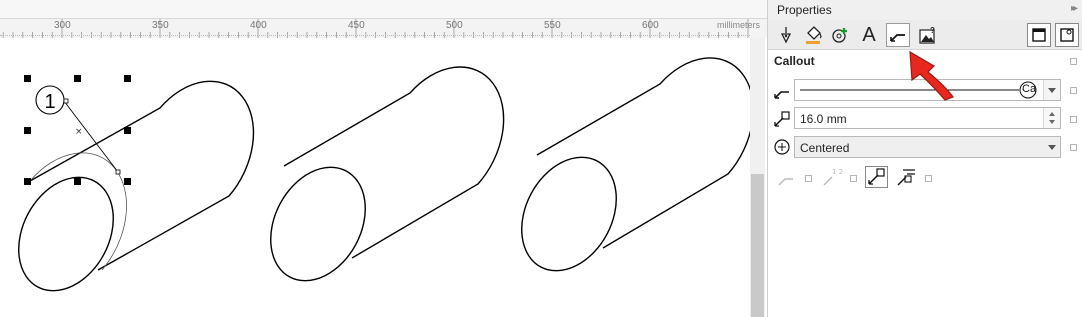 The width and height of the screenshot is (1082, 317). Describe the element at coordinates (794, 61) in the screenshot. I see `section-title: Callout` at that location.